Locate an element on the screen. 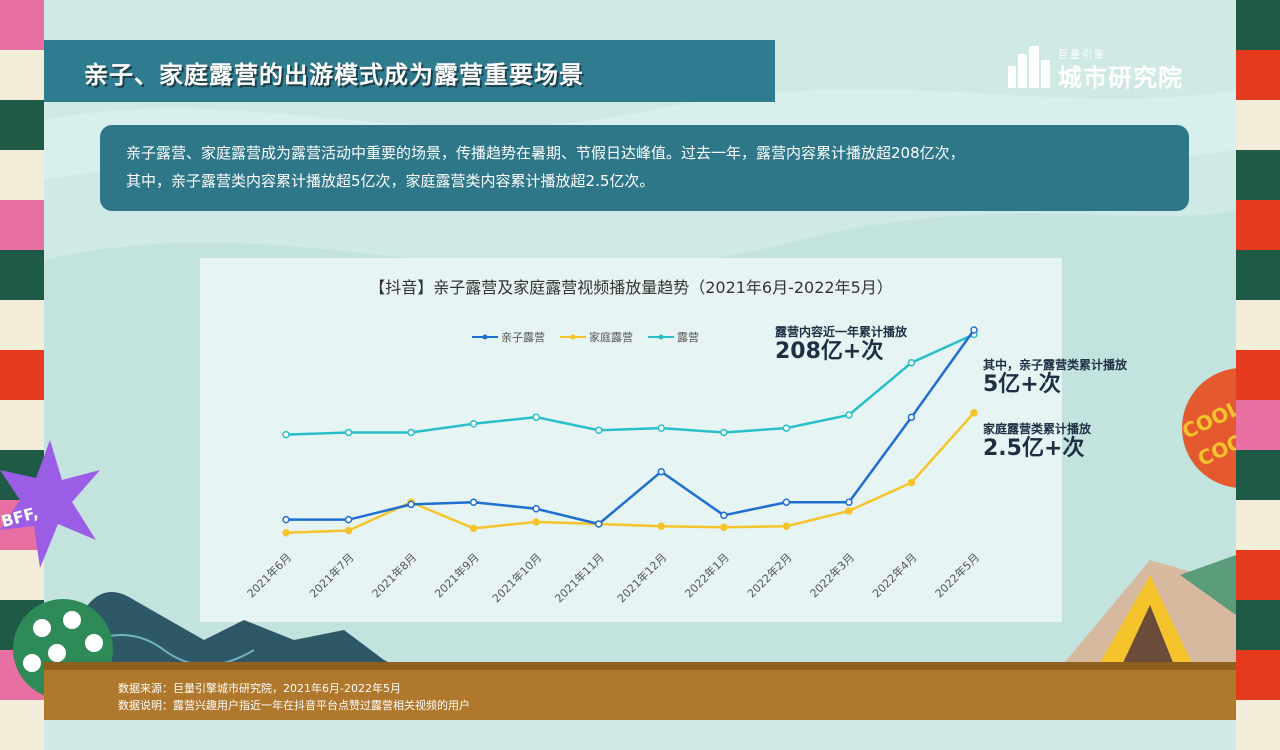 This screenshot has width=1280, height=750. footer-note: 数据说明：露营兴趣用户指近一年在抖音平台点赞过露营相关视频的用户 is located at coordinates (294, 705).